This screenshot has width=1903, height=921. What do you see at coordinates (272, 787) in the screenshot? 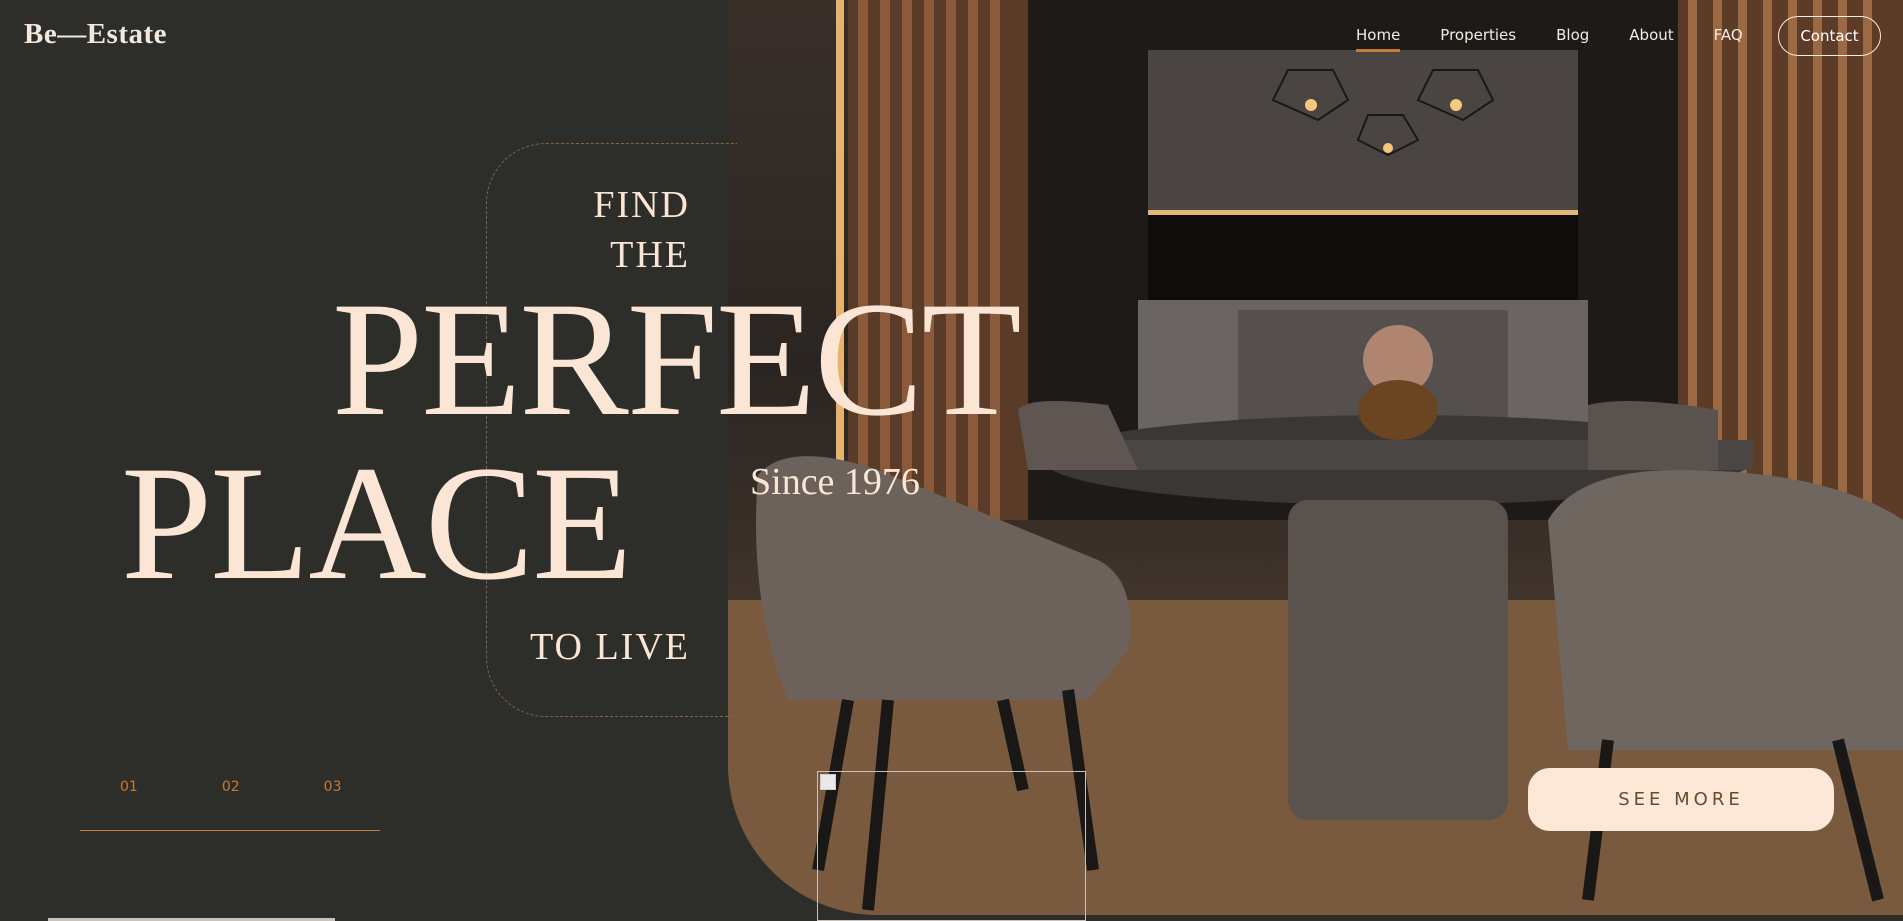
I see `slide-indicators: 01 02 03` at bounding box center [272, 787].